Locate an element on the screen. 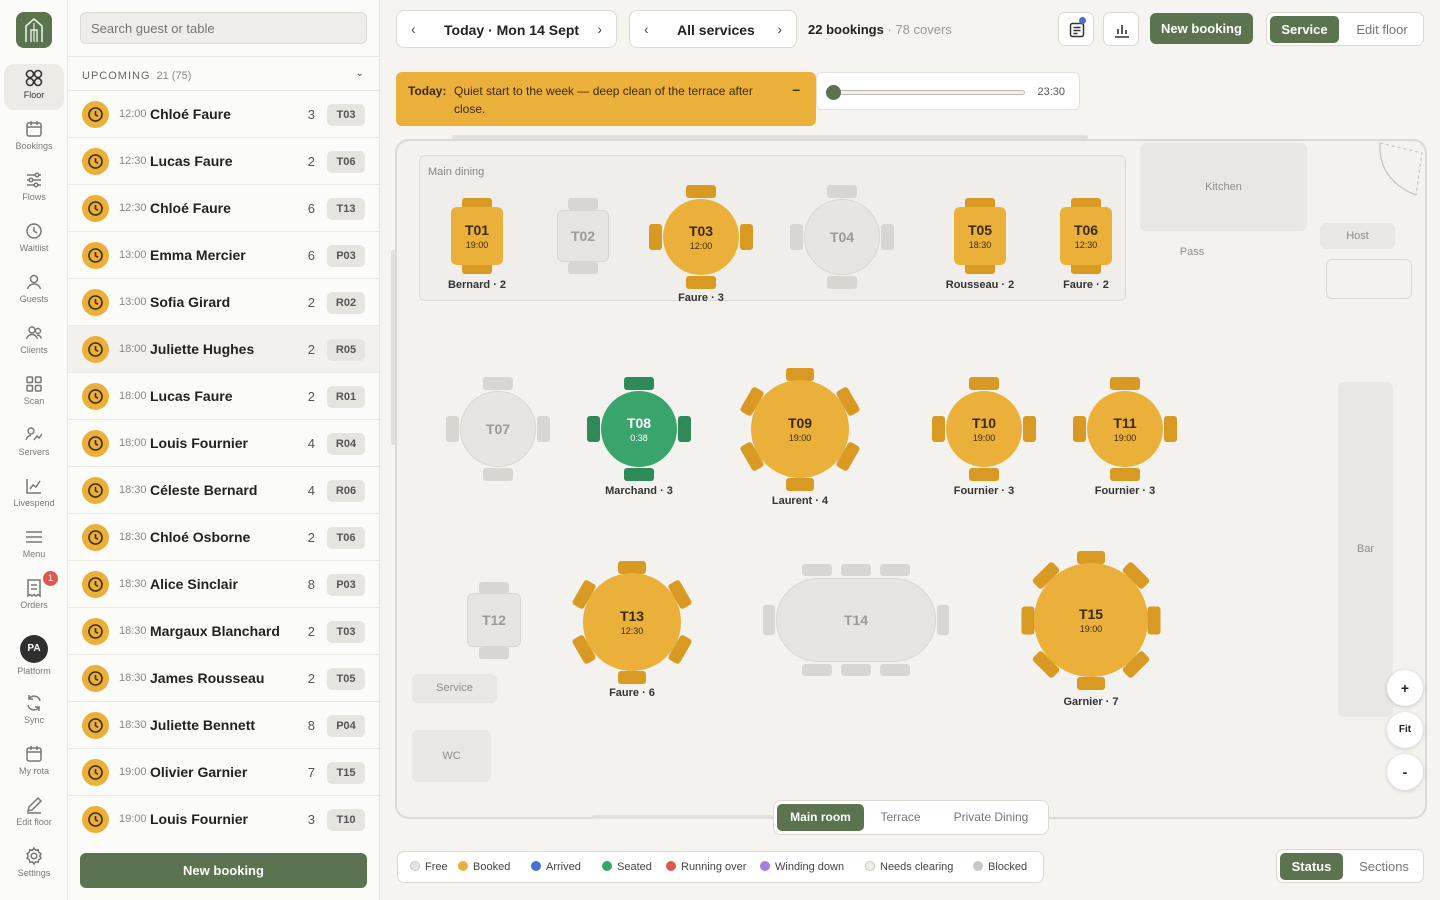 The width and height of the screenshot is (1440, 900). table-t07: T07 is located at coordinates (498, 429).